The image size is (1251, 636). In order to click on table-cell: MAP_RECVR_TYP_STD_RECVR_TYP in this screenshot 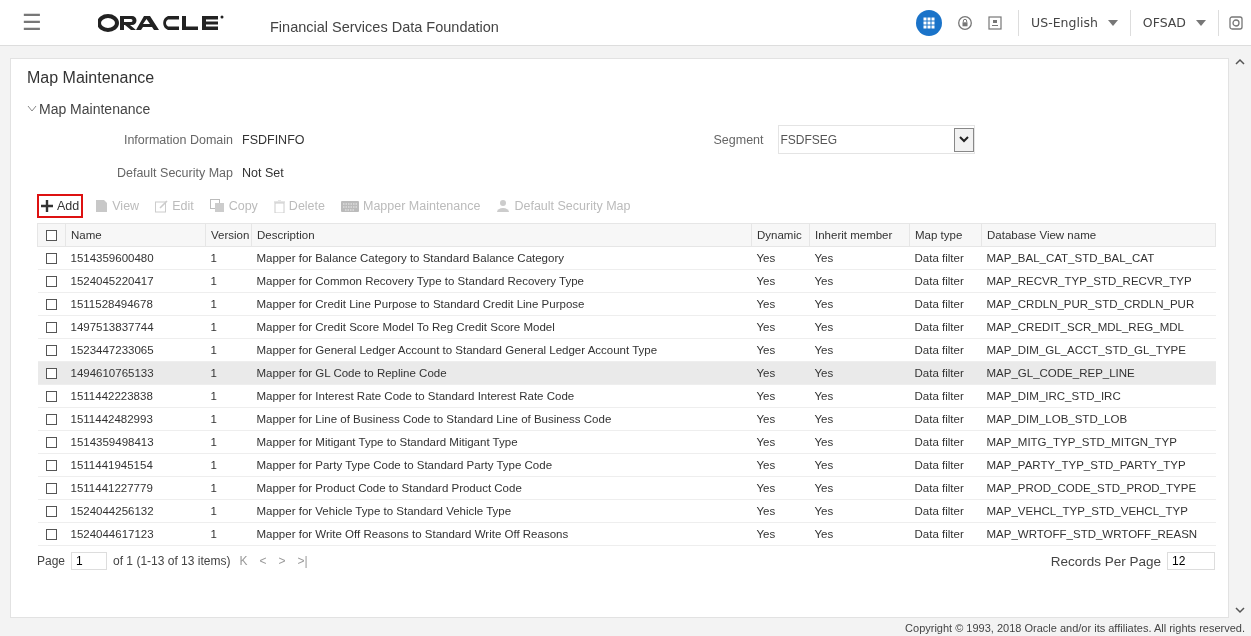, I will do `click(1098, 281)`.